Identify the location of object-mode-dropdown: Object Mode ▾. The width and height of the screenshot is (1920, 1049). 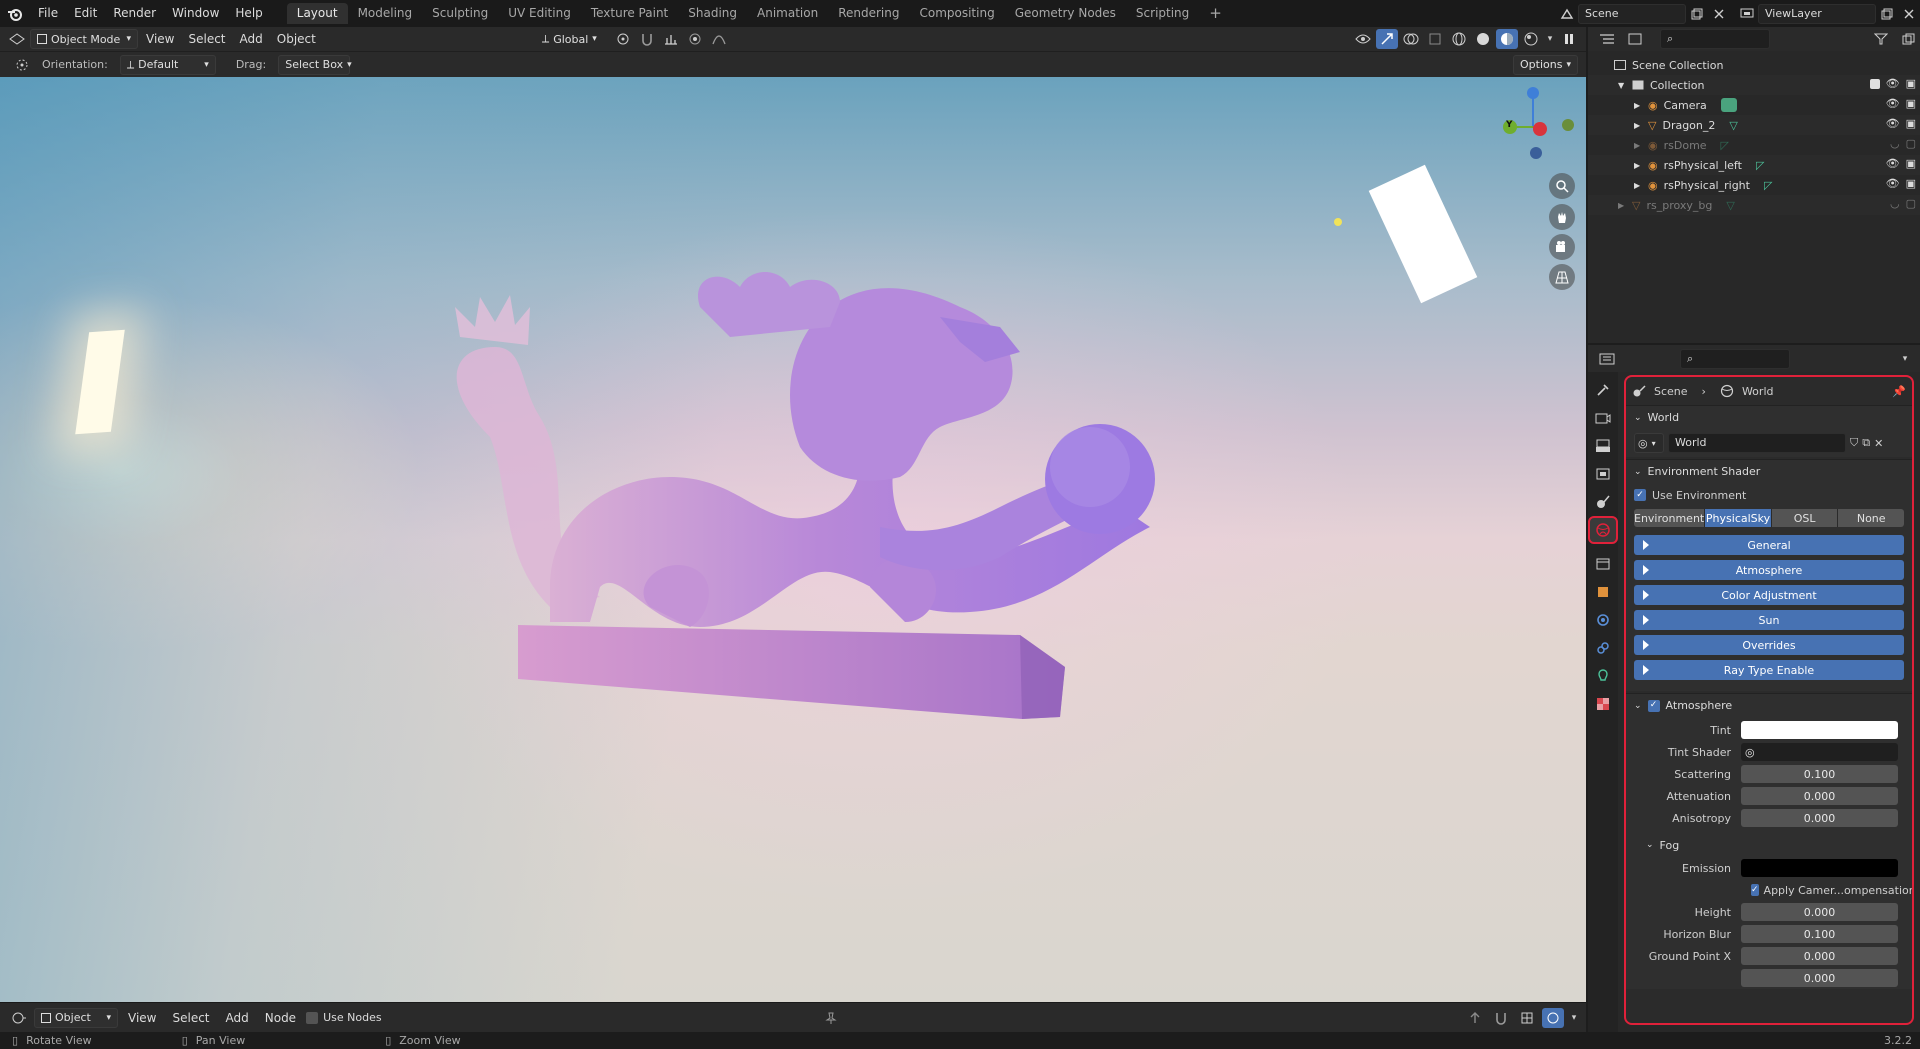
(84, 39).